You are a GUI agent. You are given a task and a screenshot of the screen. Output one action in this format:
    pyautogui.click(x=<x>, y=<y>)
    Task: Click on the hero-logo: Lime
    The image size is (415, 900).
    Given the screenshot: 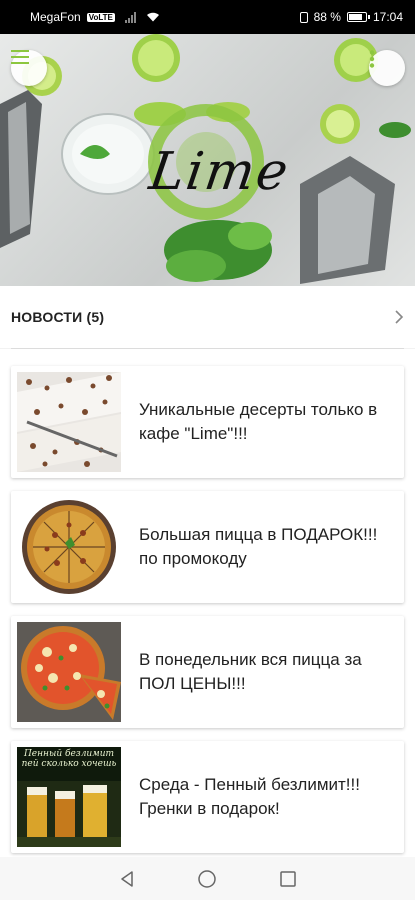 What is the action you would take?
    pyautogui.click(x=219, y=172)
    